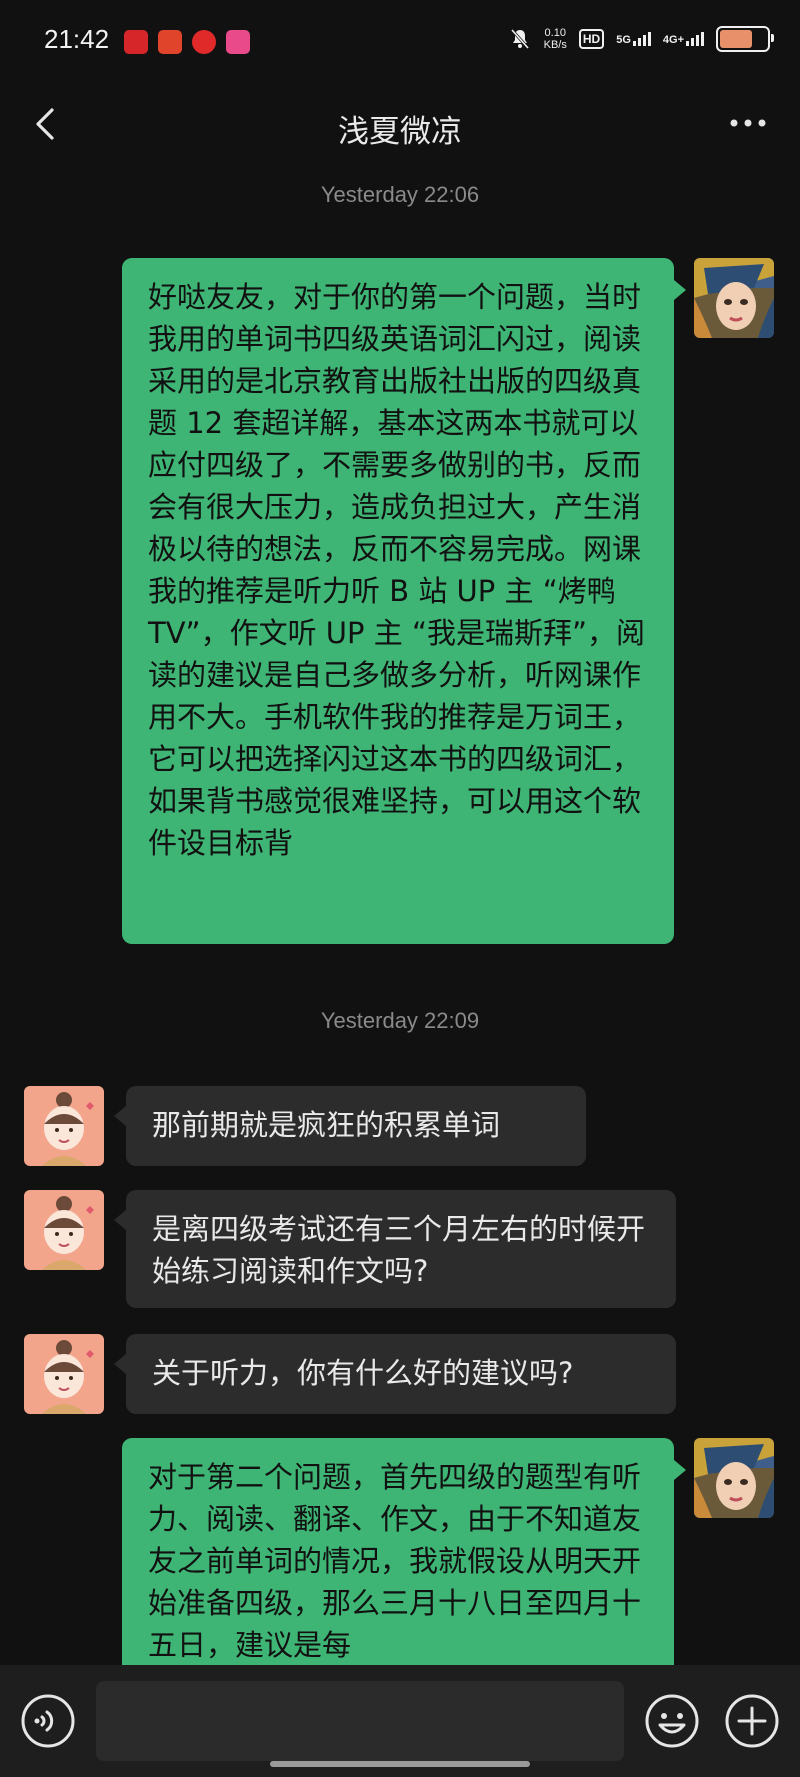 This screenshot has height=1777, width=800. Describe the element at coordinates (48, 1721) in the screenshot. I see `voice-icon` at that location.